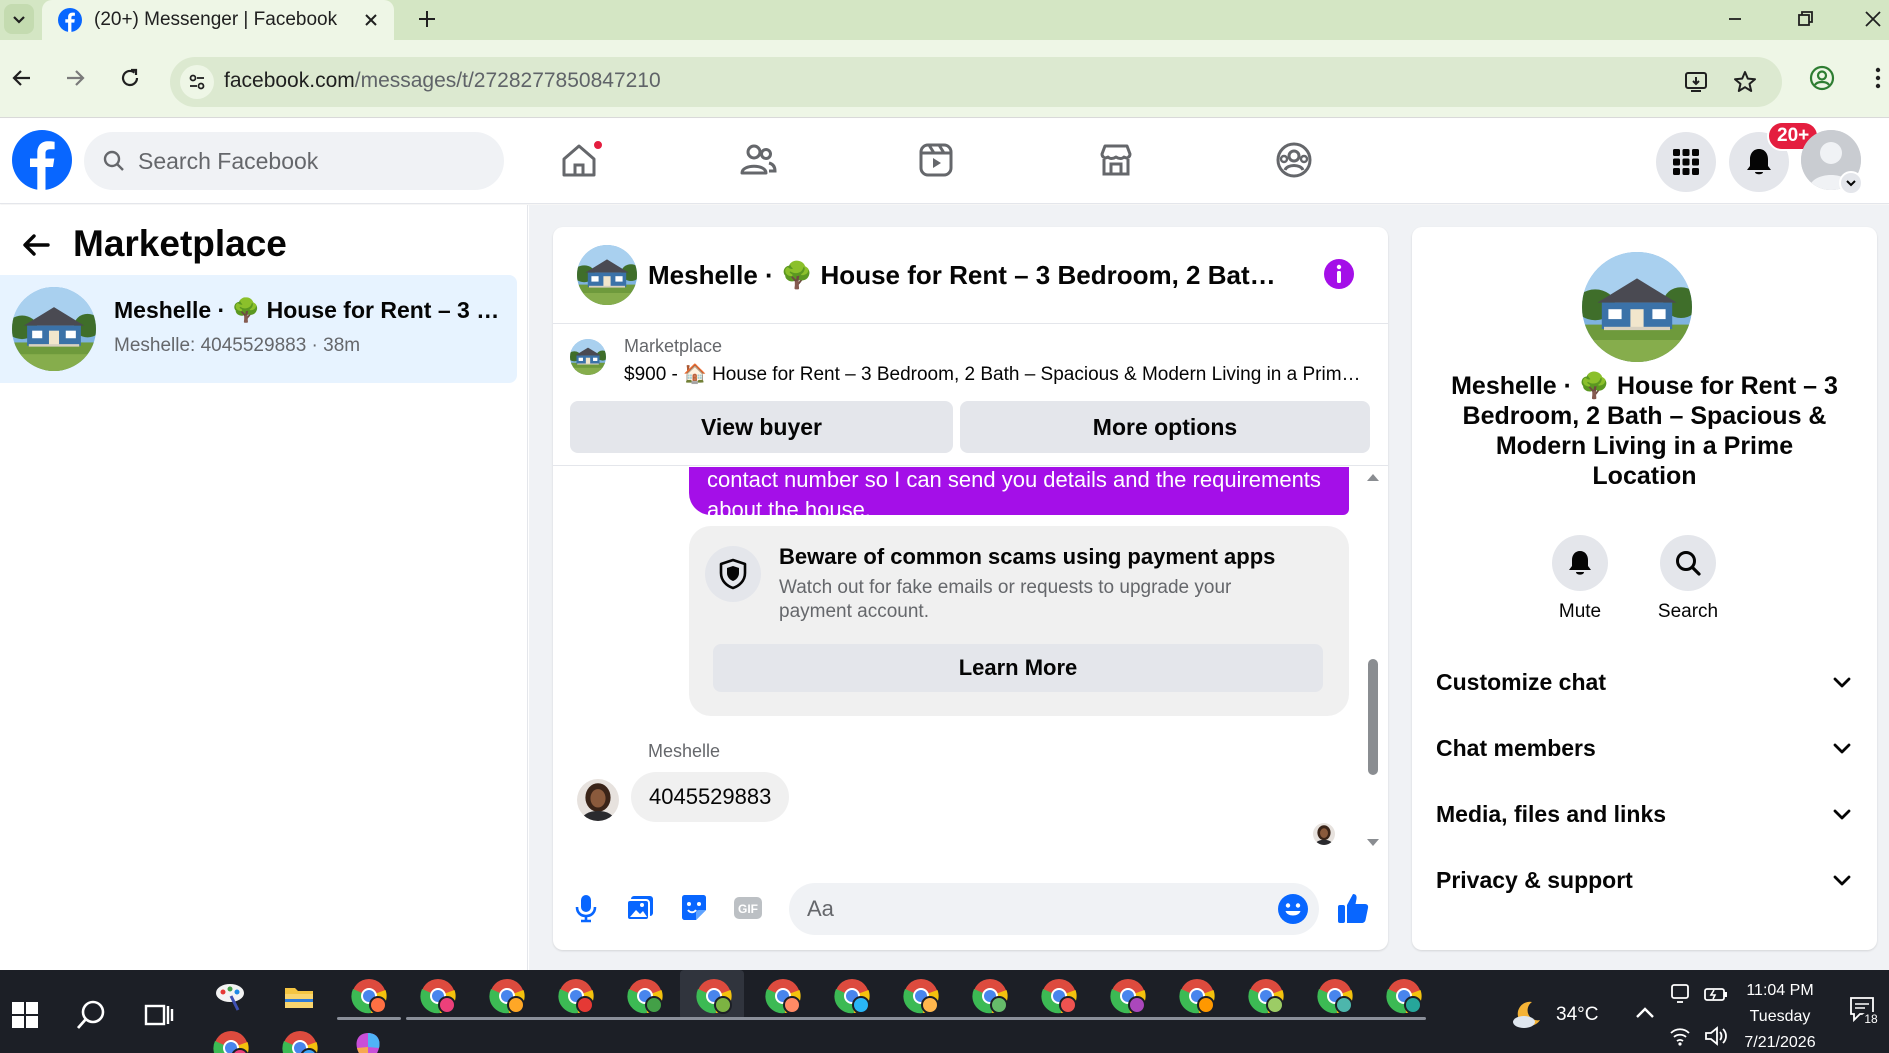 The height and width of the screenshot is (1053, 1889). What do you see at coordinates (294, 161) in the screenshot?
I see `facebook-search-field: Search Facebook` at bounding box center [294, 161].